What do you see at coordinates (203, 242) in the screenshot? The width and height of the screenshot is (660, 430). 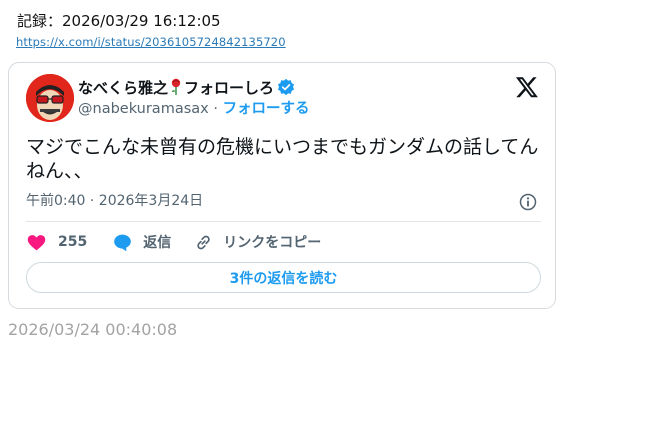 I see `link-icon` at bounding box center [203, 242].